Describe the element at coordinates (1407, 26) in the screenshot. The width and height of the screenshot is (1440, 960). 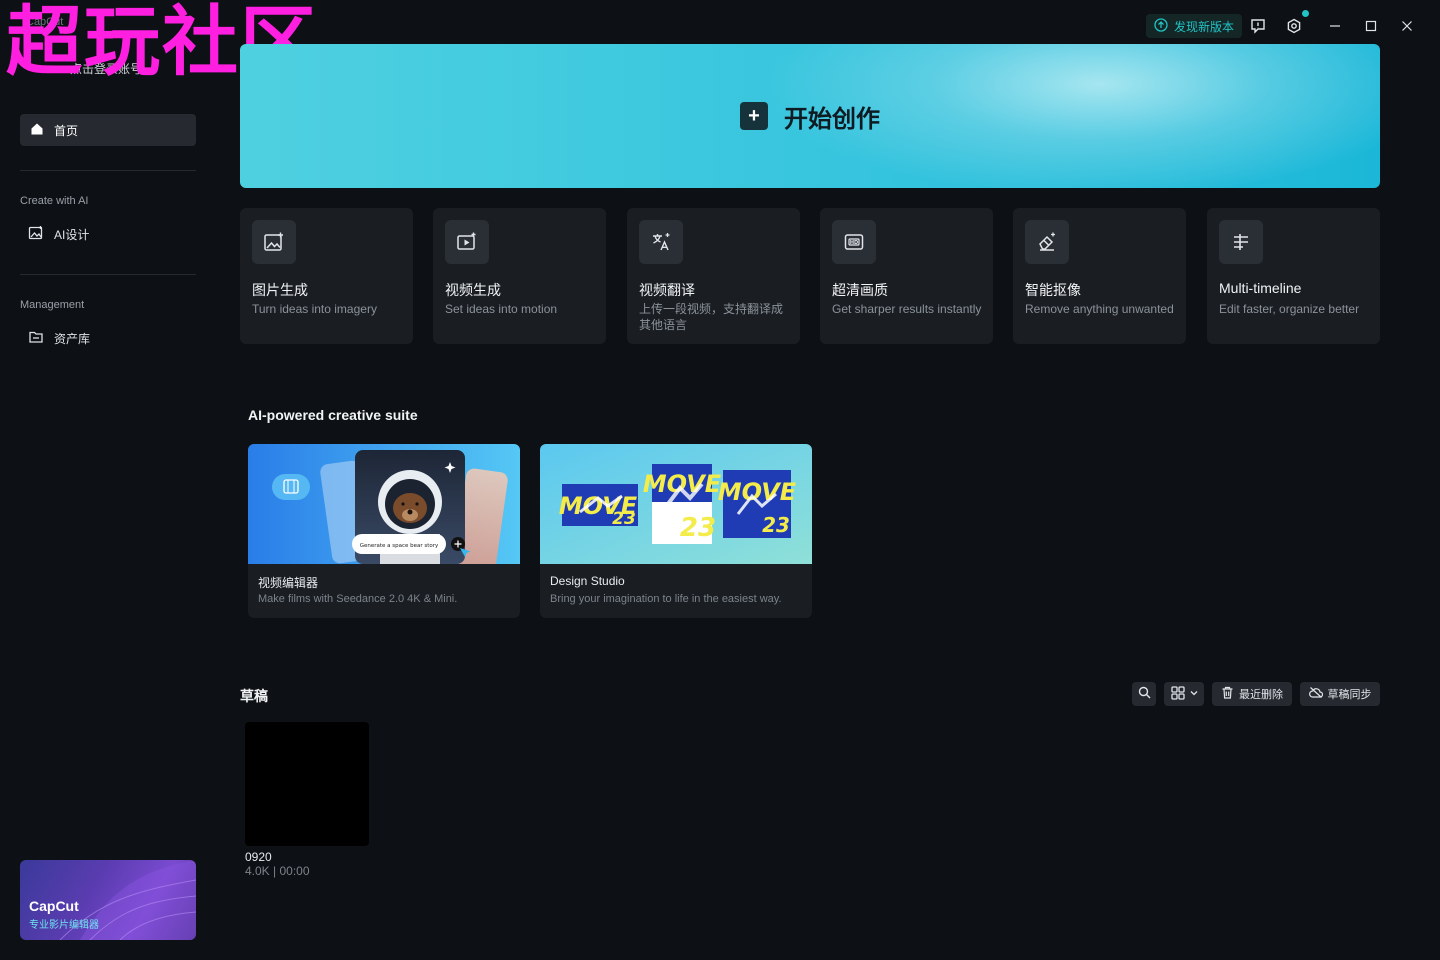
I see `close-icon` at that location.